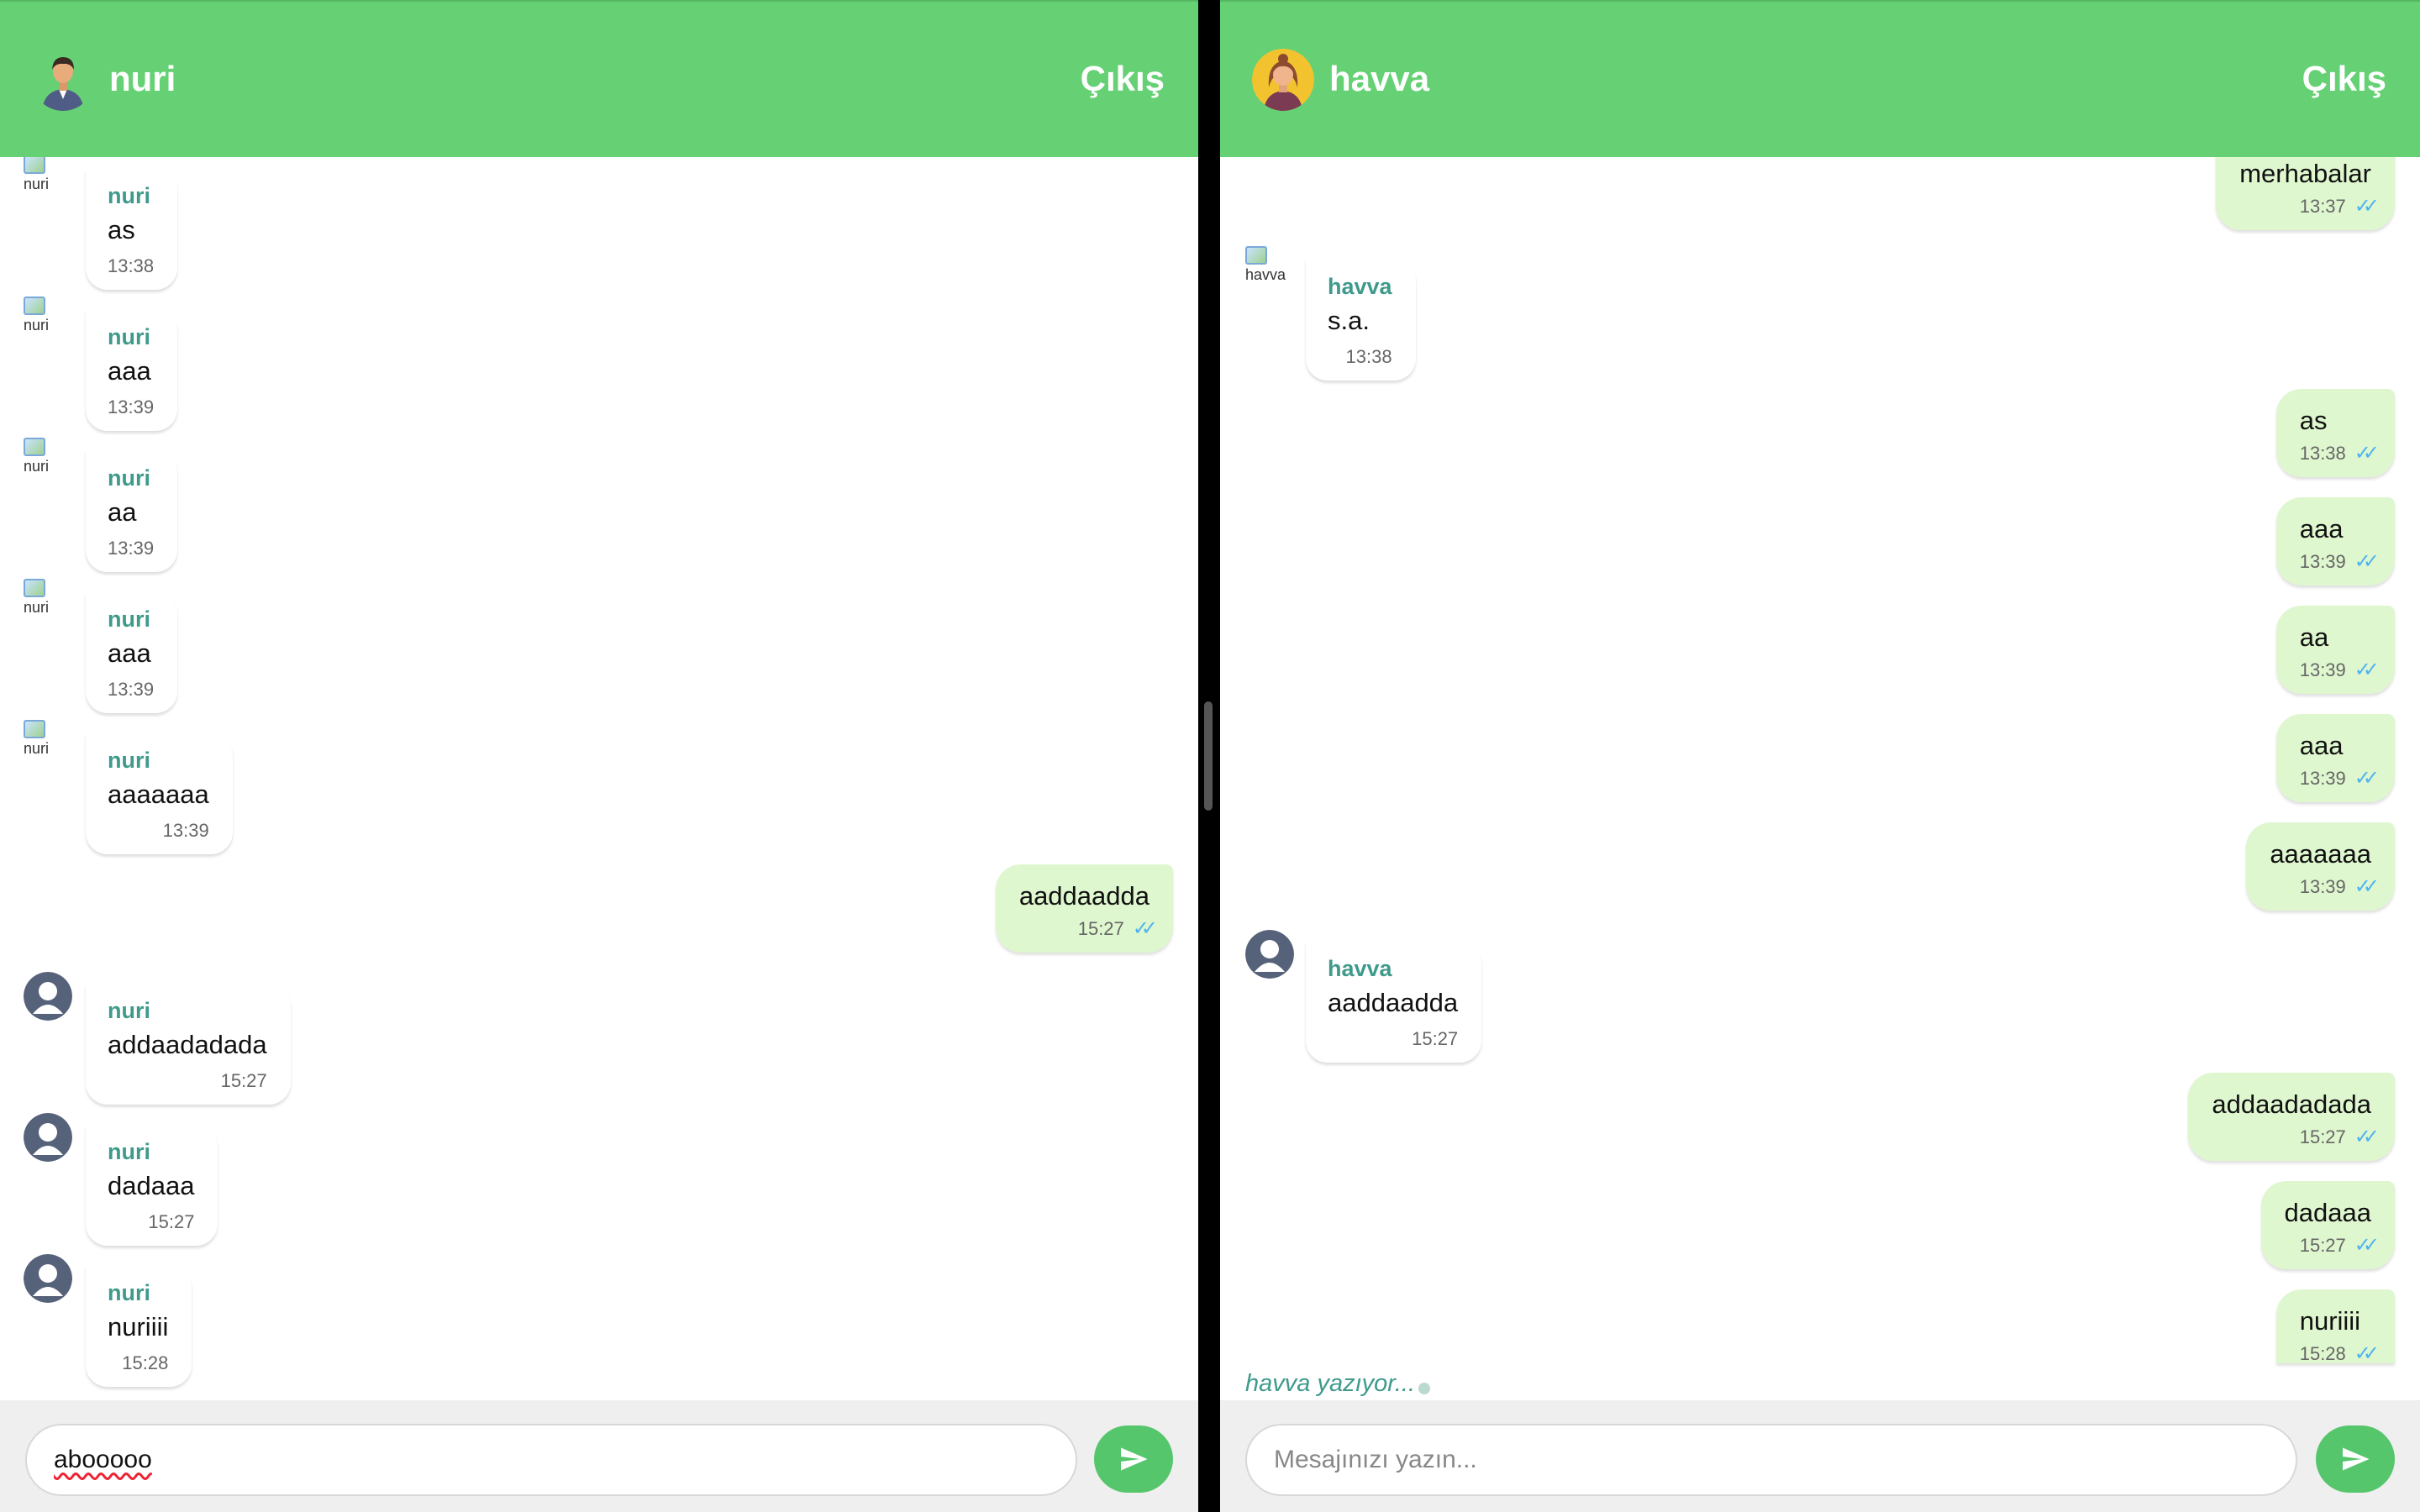 Image resolution: width=2420 pixels, height=1512 pixels. What do you see at coordinates (2305, 193) in the screenshot?
I see `outgoing-message: merhabalar 13:37 ✓✓` at bounding box center [2305, 193].